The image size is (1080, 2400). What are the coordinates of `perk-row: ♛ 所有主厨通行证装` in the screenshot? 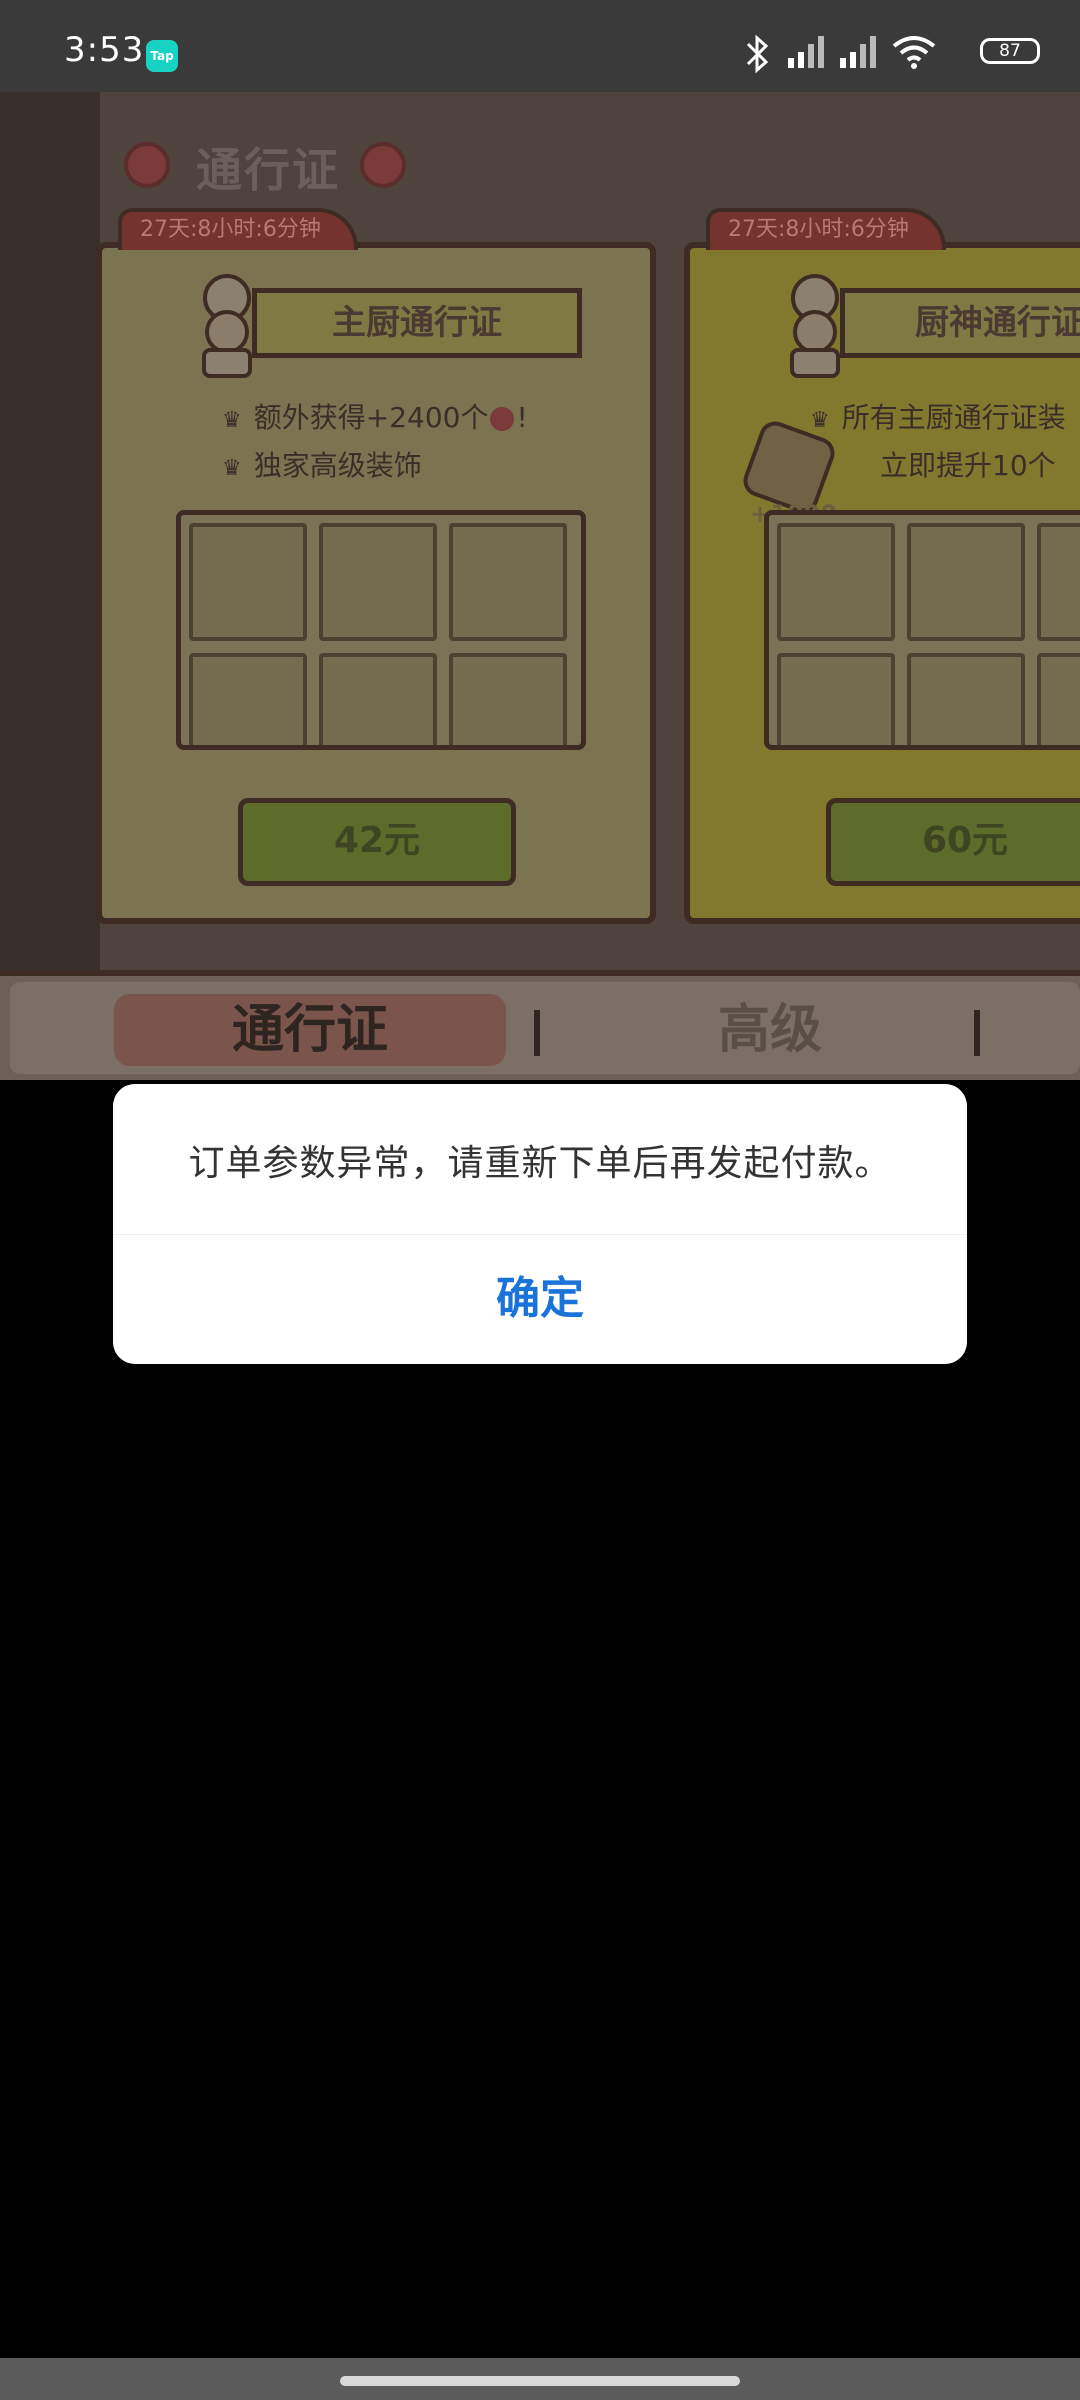 It's located at (938, 416).